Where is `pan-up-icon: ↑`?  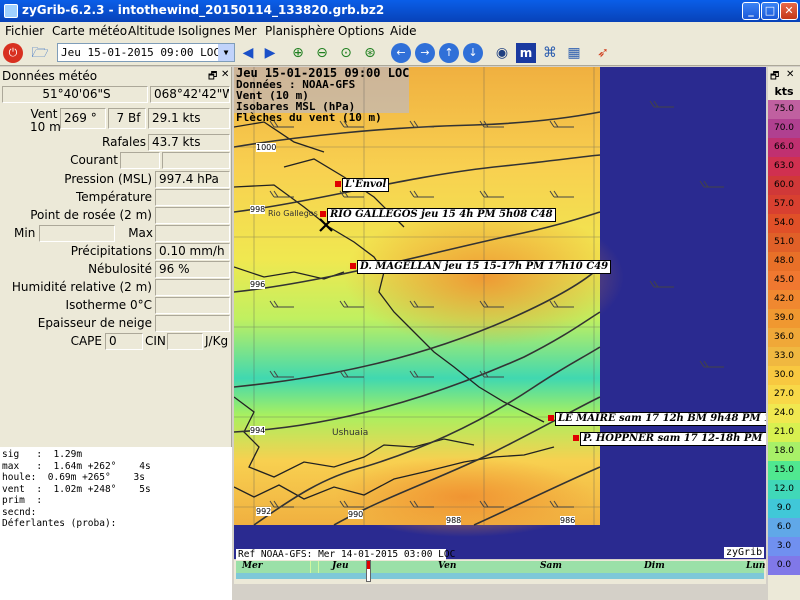 pan-up-icon: ↑ is located at coordinates (449, 53).